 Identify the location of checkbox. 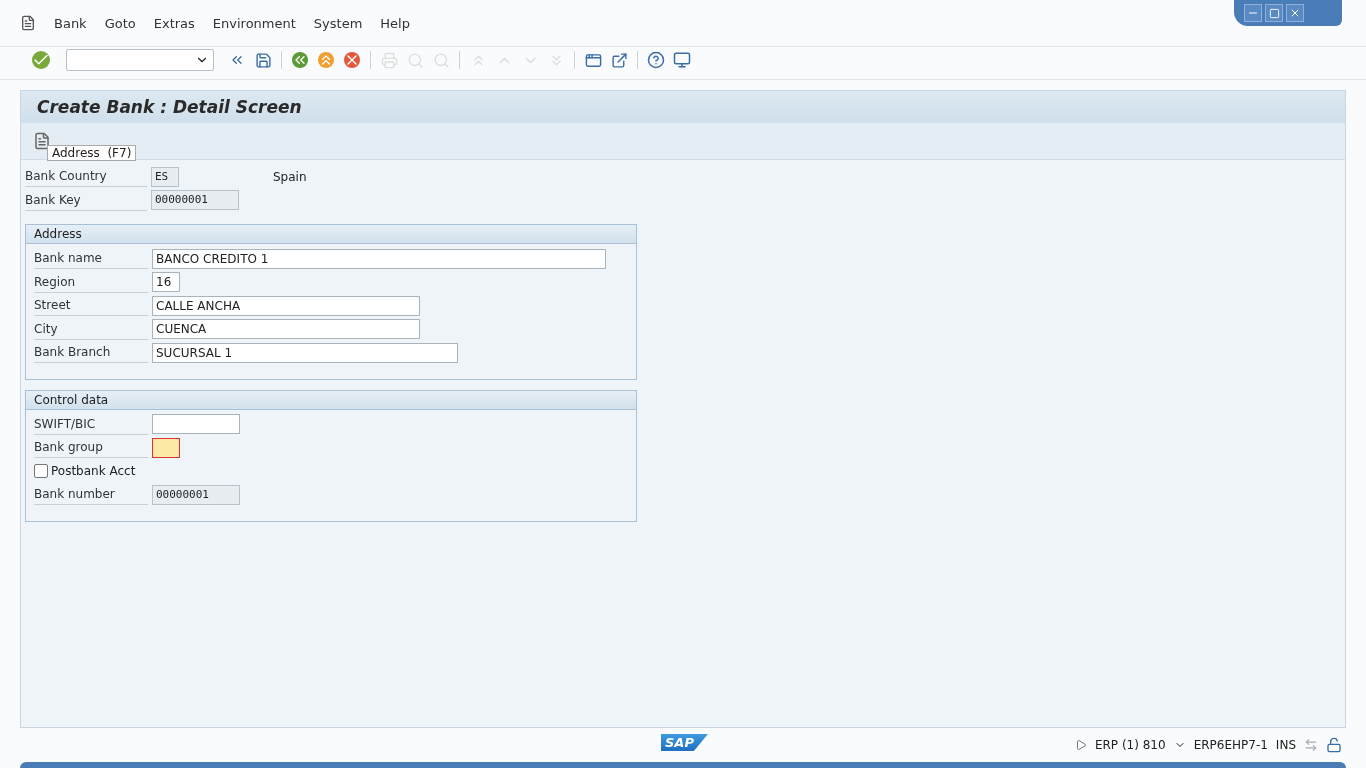
(41, 471).